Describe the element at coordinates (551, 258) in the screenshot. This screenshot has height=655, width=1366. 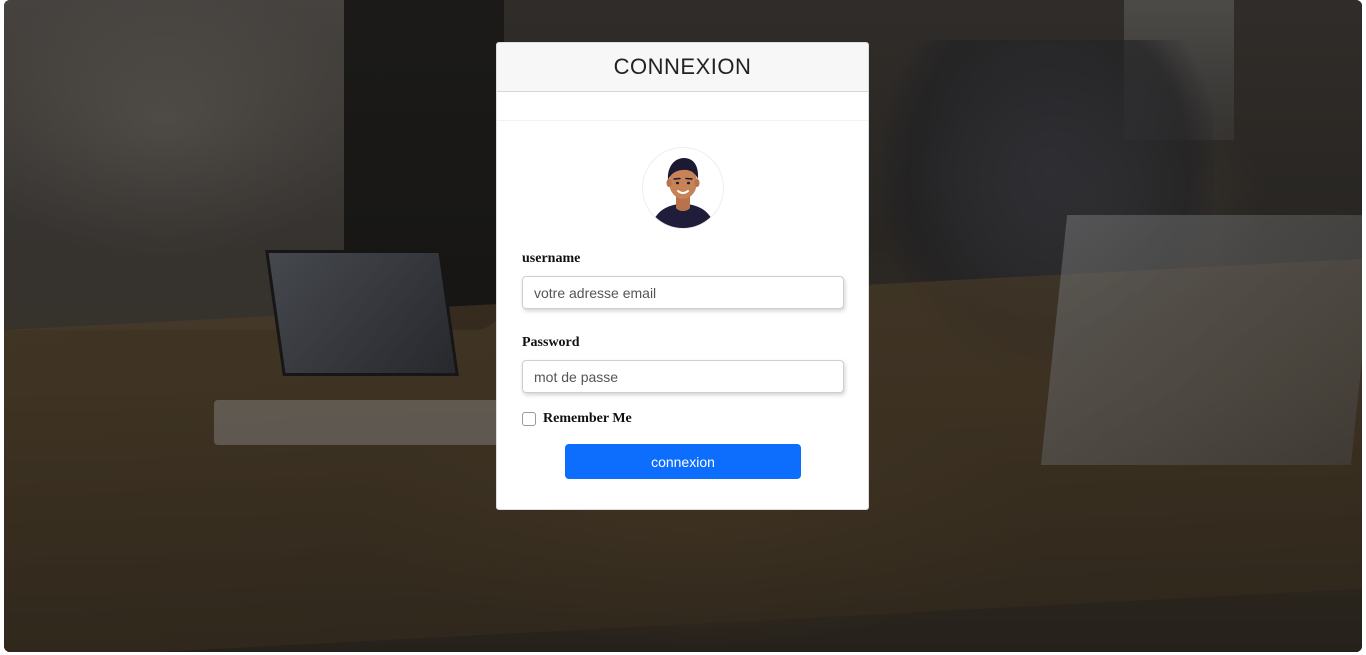
I see `username-label: username` at that location.